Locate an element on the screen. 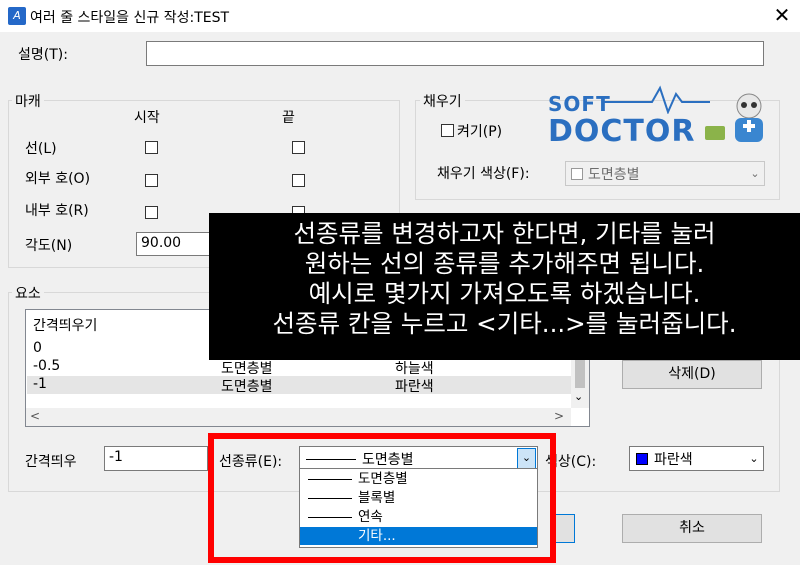 This screenshot has width=800, height=565. overlay-line-1: 선종류를 변경하고자 한다면, 기타를 눌러 is located at coordinates (504, 233).